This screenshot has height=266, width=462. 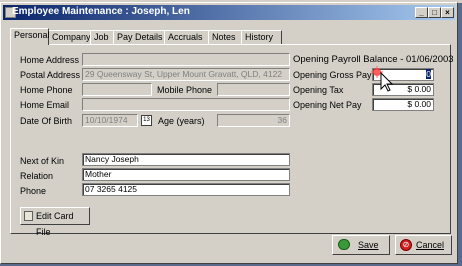 I want to click on mouse-pointer-icon, so click(x=382, y=79).